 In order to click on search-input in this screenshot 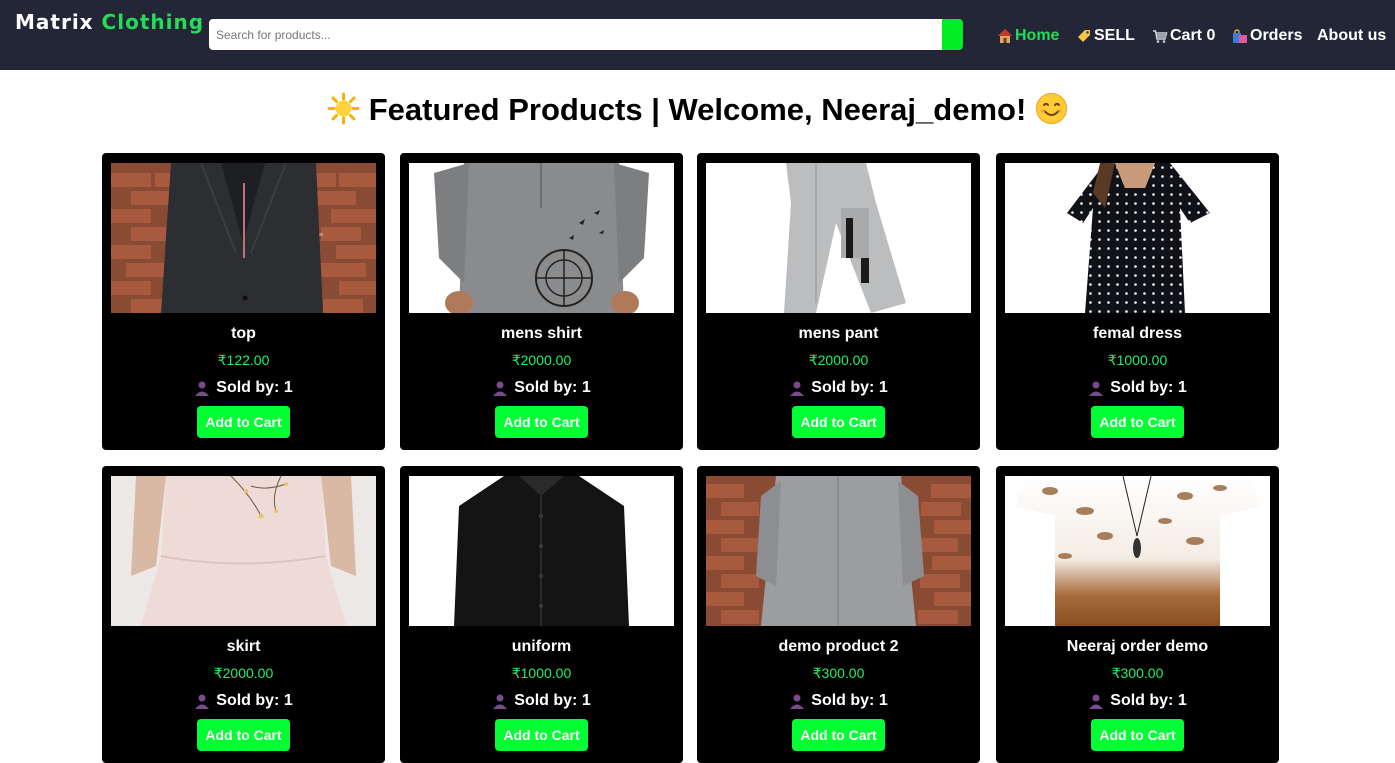, I will do `click(575, 34)`.